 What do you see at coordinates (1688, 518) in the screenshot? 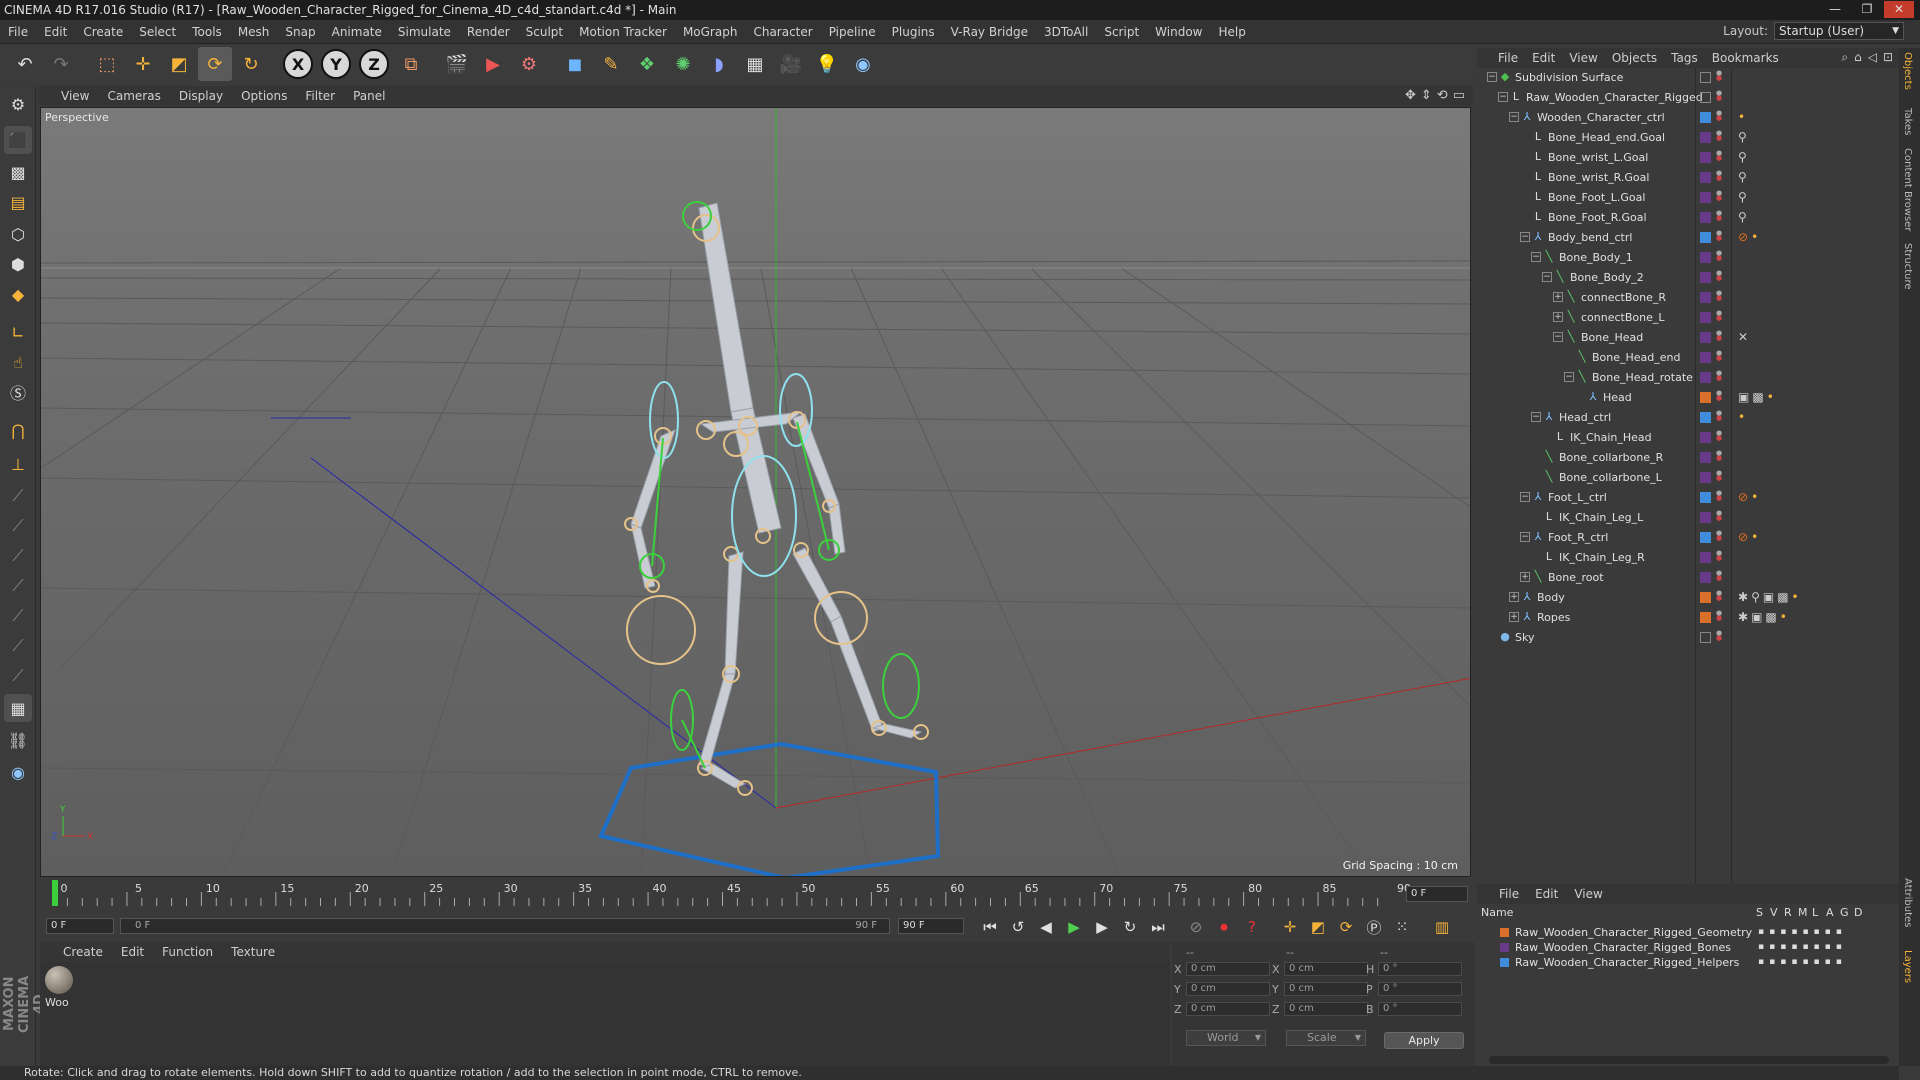
I see `object-row: L IK_Chain_Leg_L ● ●` at bounding box center [1688, 518].